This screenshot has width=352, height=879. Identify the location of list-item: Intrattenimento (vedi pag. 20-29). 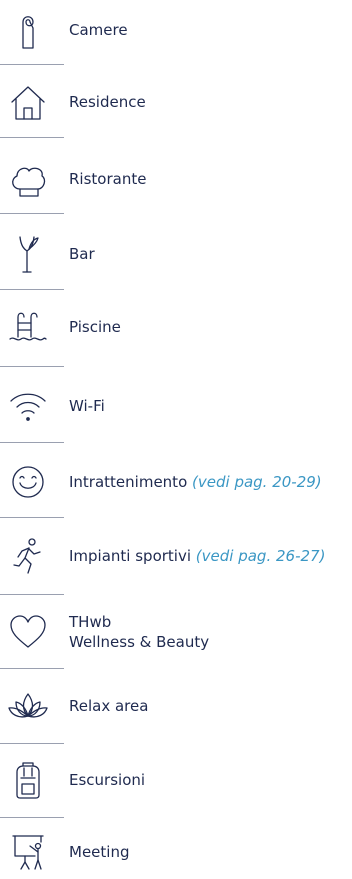
(176, 482).